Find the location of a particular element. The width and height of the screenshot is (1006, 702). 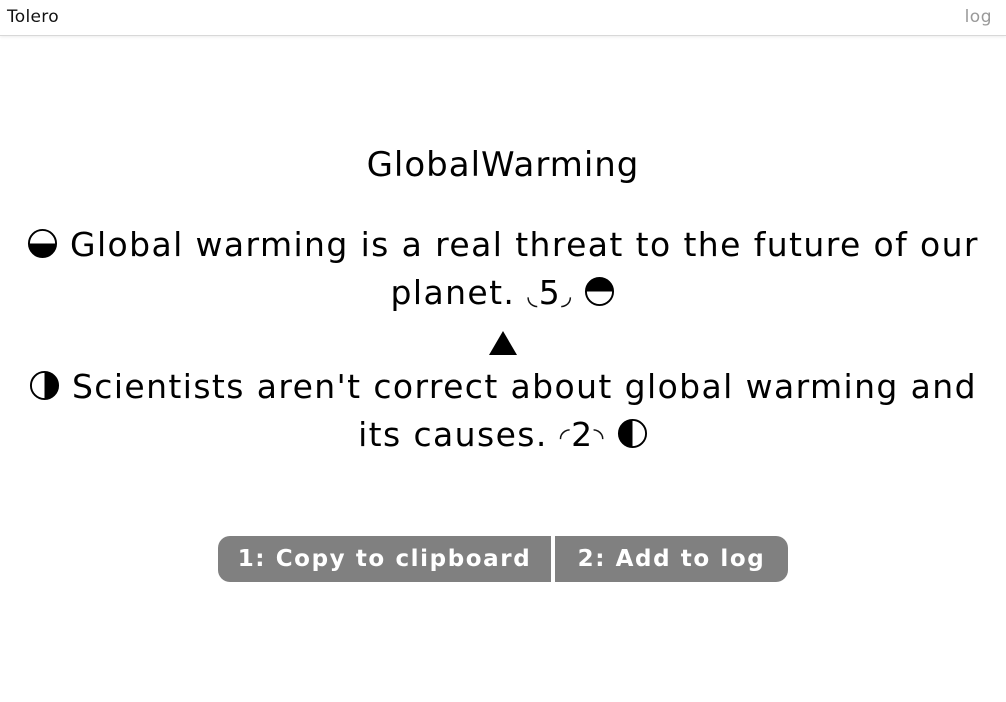

score-bracket-right: ◞ is located at coordinates (567, 296).